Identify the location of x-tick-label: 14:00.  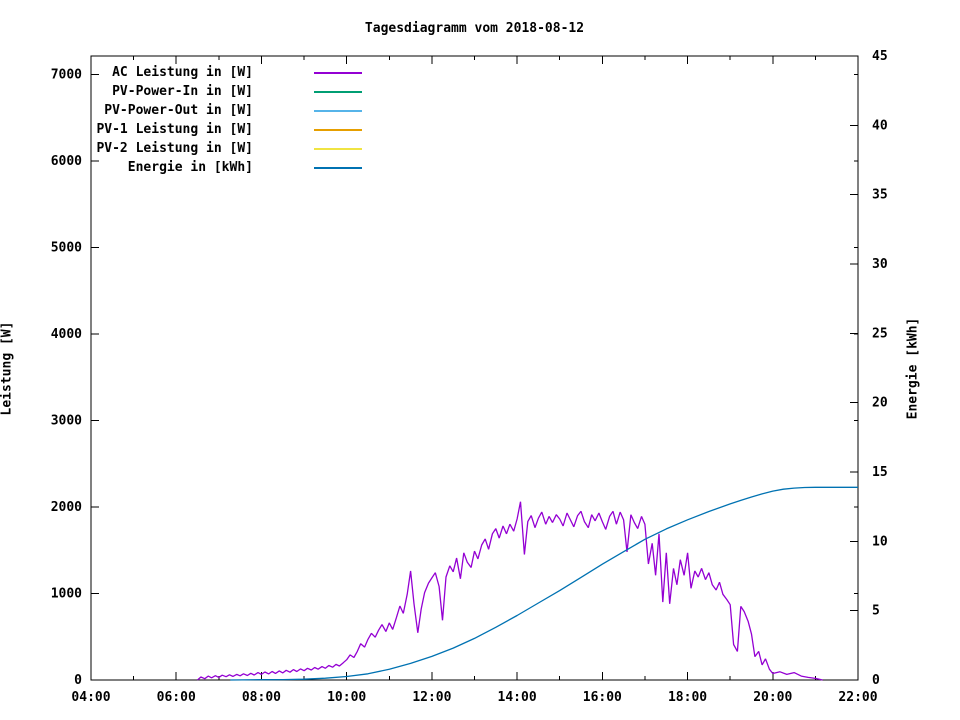
(517, 697).